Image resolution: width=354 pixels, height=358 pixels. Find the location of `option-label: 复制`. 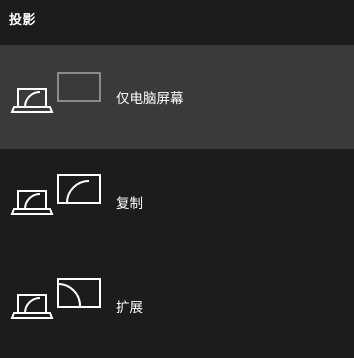

option-label: 复制 is located at coordinates (129, 204).